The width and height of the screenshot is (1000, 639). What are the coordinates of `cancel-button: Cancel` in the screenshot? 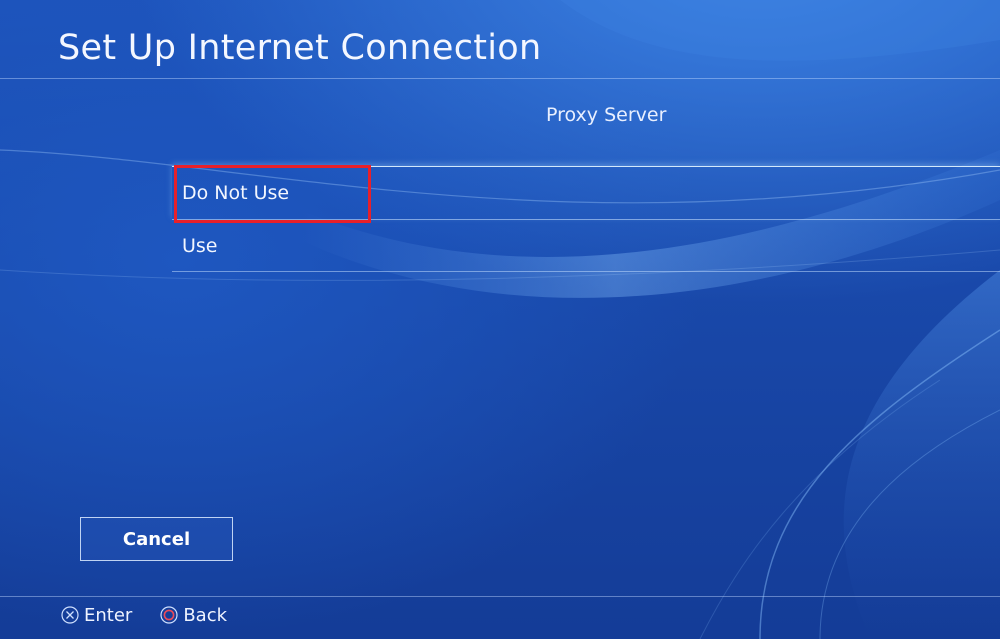 It's located at (156, 539).